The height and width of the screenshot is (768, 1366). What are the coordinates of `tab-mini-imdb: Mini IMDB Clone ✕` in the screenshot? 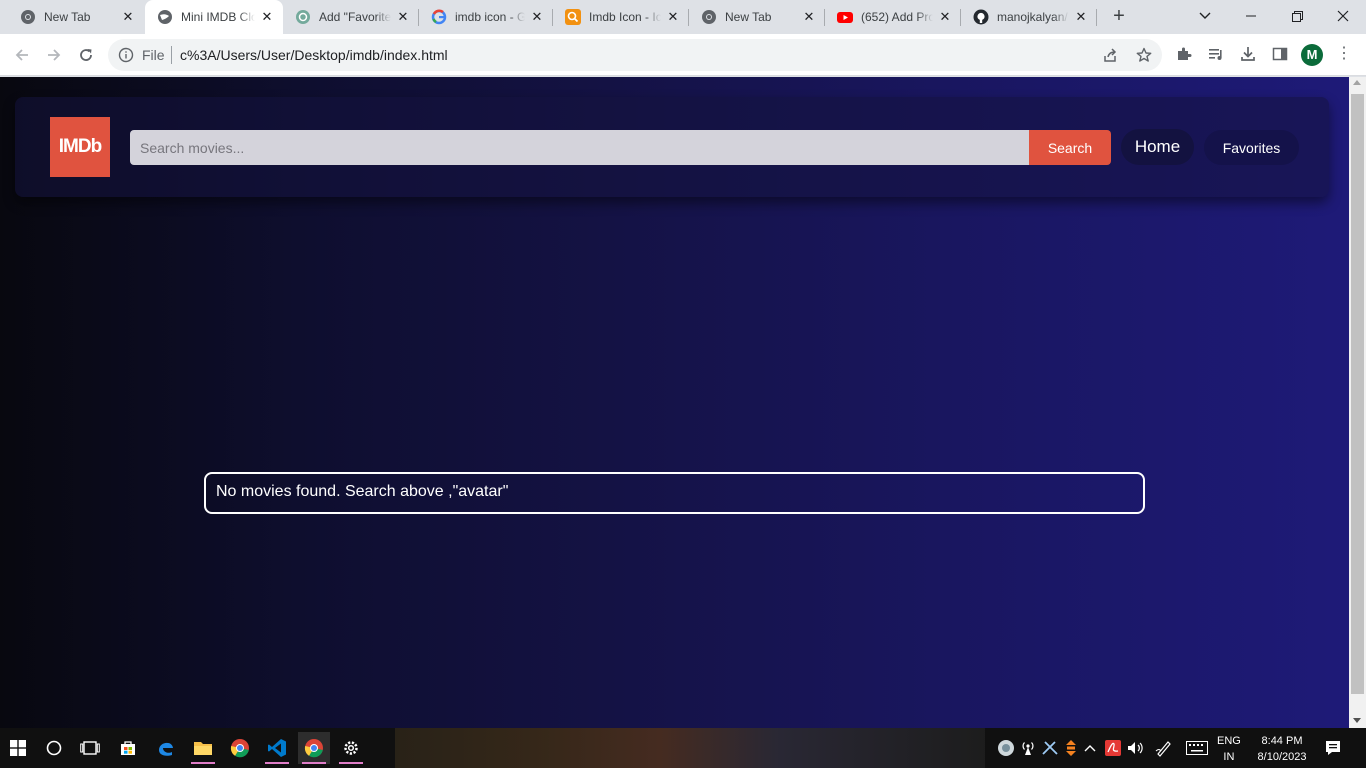 It's located at (214, 17).